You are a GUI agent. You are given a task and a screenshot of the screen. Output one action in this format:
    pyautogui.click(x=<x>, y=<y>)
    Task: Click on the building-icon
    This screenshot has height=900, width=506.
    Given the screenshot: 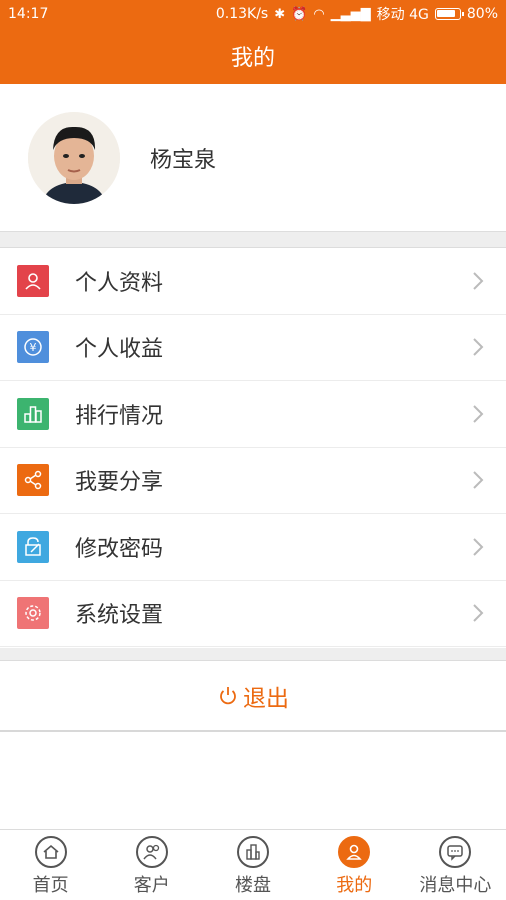 What is the action you would take?
    pyautogui.click(x=253, y=852)
    